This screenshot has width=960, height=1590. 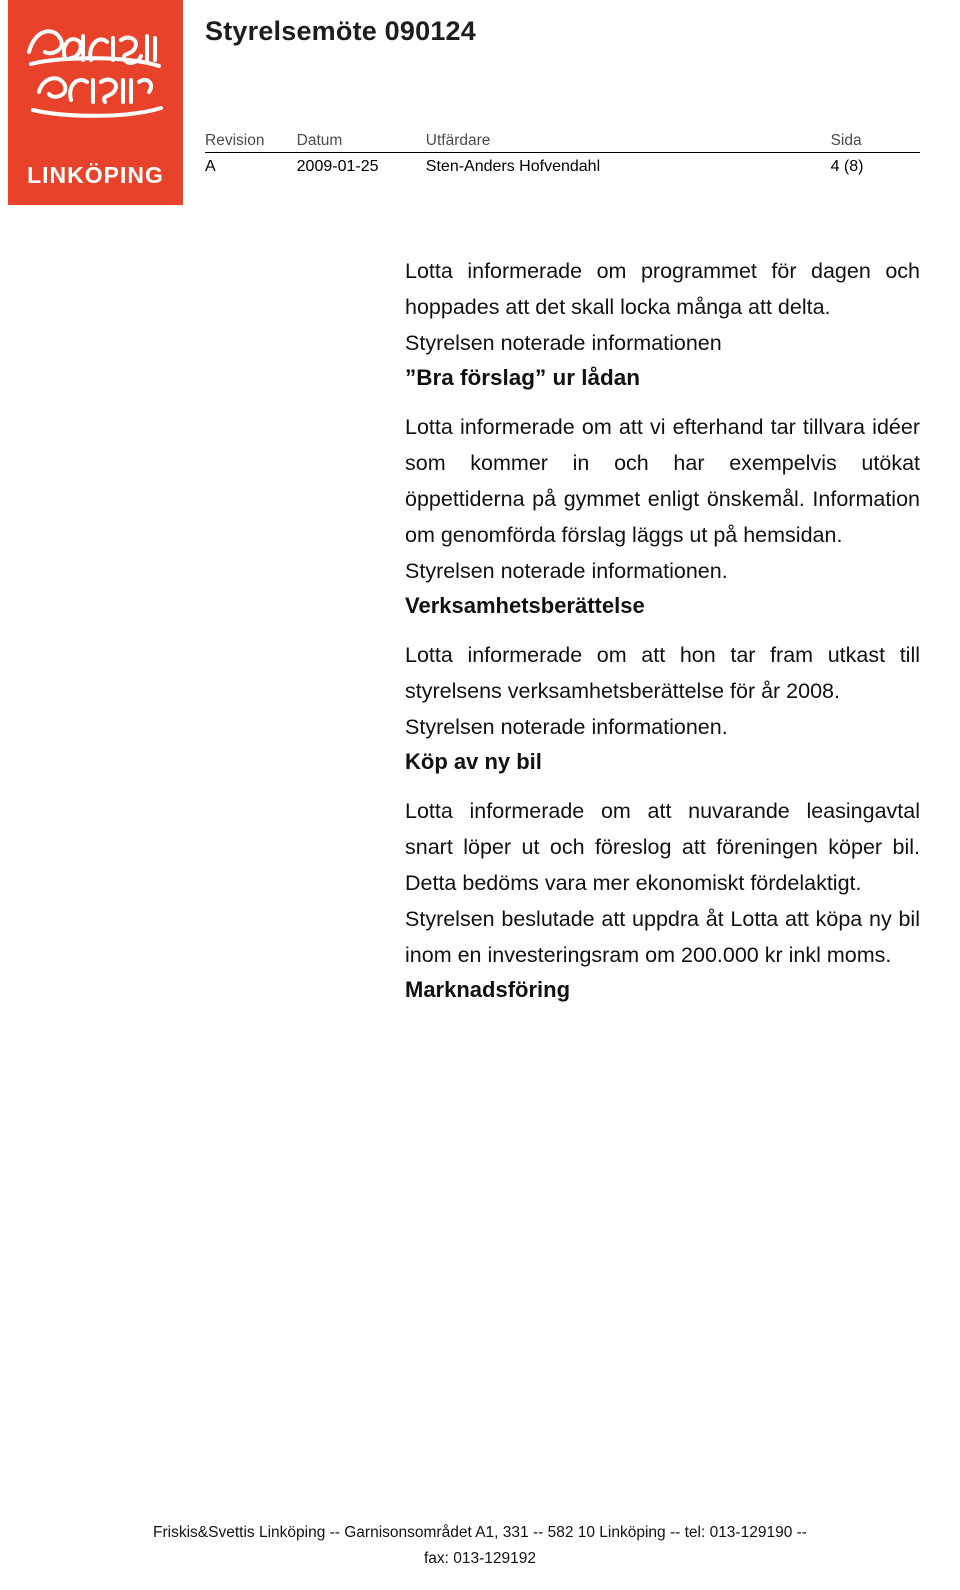 I want to click on meta-value-datum: 2009-01-25, so click(x=337, y=166).